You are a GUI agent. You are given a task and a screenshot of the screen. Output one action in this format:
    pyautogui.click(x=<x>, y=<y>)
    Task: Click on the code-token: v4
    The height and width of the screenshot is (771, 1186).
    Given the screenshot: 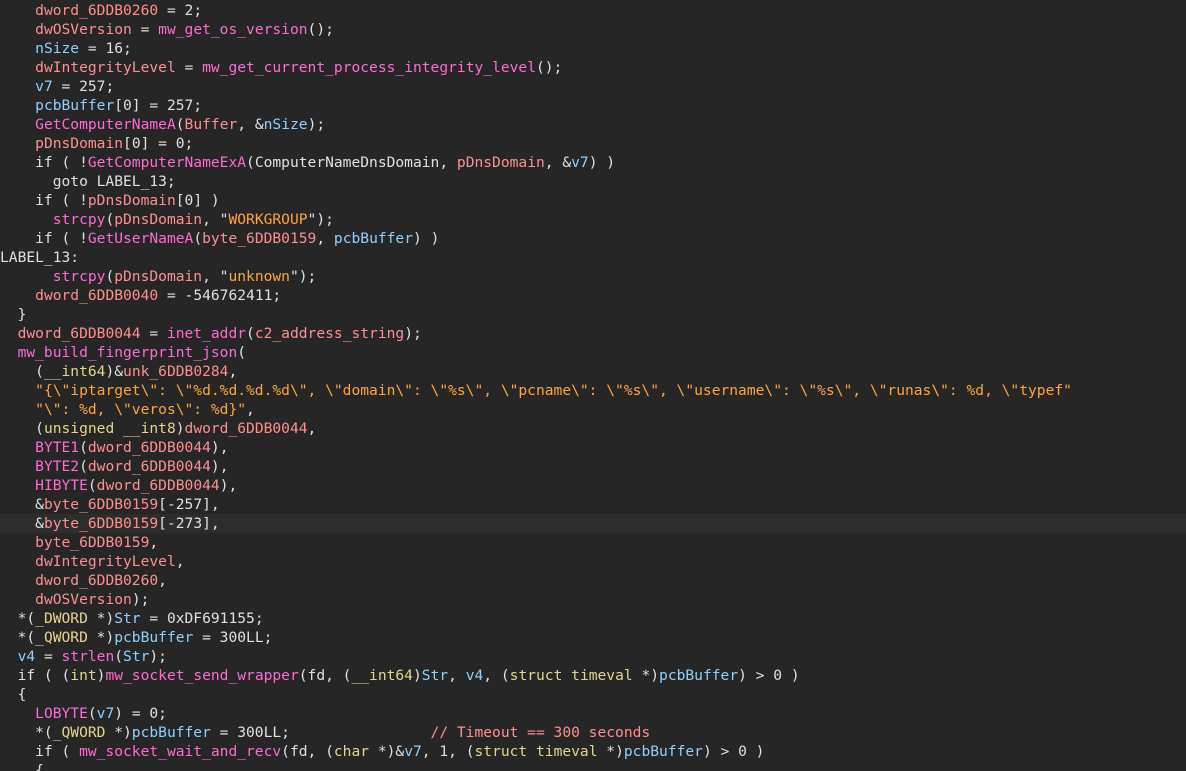 What is the action you would take?
    pyautogui.click(x=26, y=656)
    